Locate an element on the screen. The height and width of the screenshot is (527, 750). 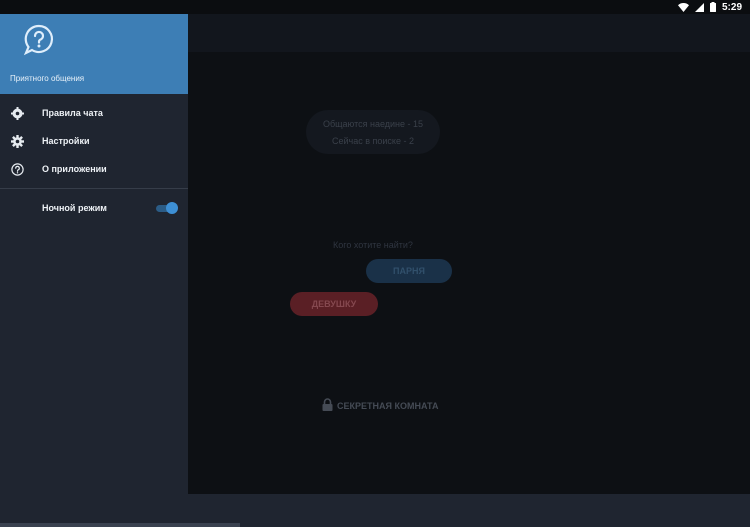
drawer-header: Приятного общения is located at coordinates (94, 54).